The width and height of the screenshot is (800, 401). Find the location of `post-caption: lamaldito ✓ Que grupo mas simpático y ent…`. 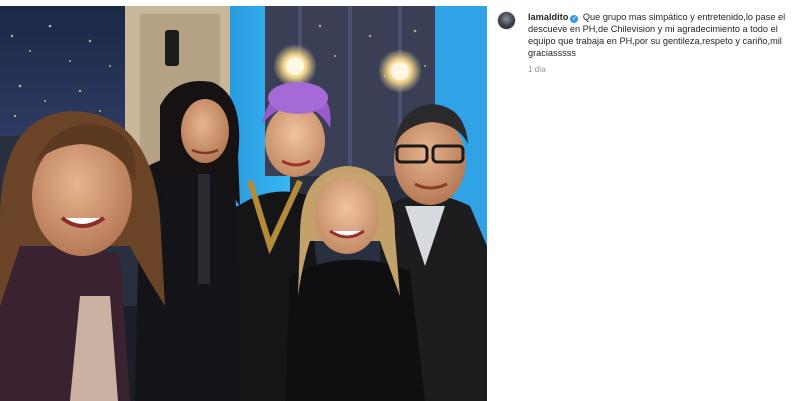

post-caption: lamaldito ✓ Que grupo mas simpático y ent… is located at coordinates (659, 35).